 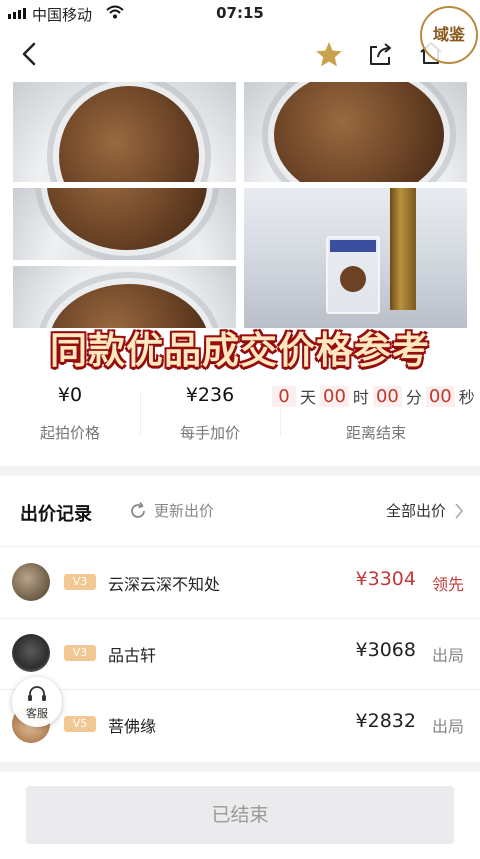 What do you see at coordinates (210, 395) in the screenshot?
I see `increment-value: ¥236` at bounding box center [210, 395].